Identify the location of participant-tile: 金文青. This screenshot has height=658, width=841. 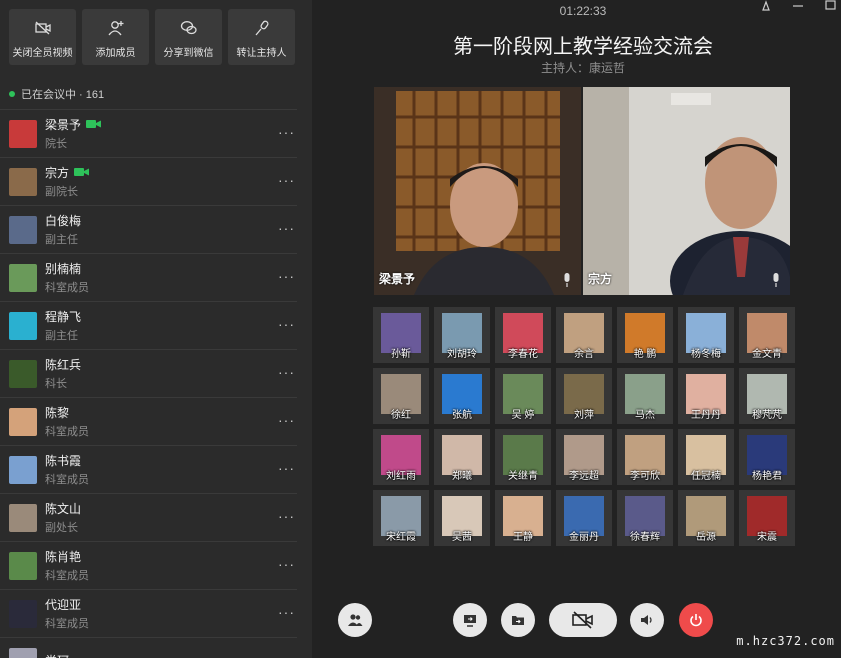
(767, 335).